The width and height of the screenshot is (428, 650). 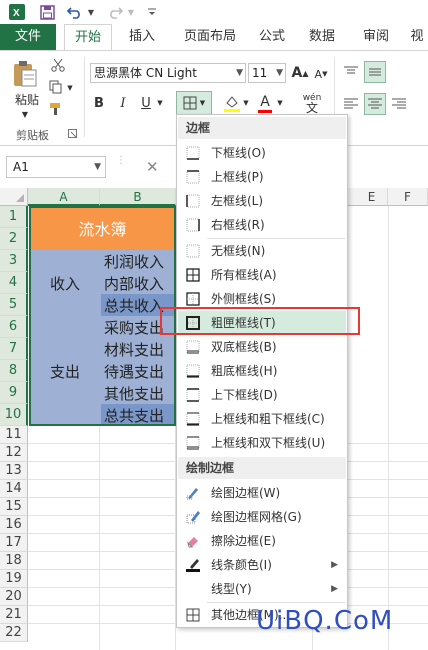 I want to click on row-header-6: 6, so click(x=14, y=327).